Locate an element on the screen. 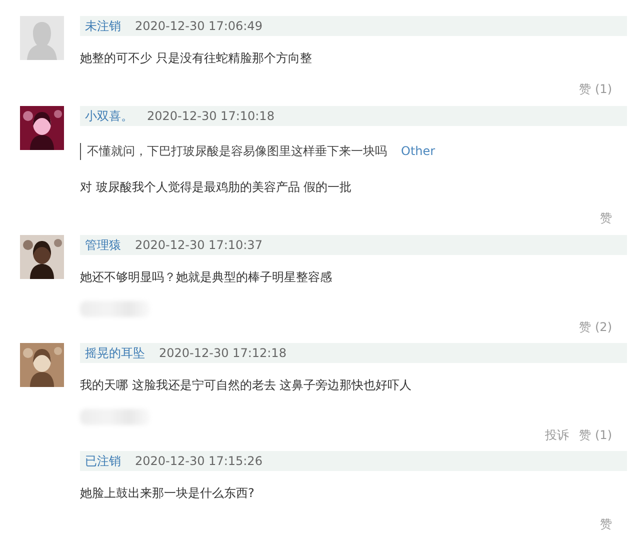  username-link: 摇晃的耳坠 is located at coordinates (115, 353).